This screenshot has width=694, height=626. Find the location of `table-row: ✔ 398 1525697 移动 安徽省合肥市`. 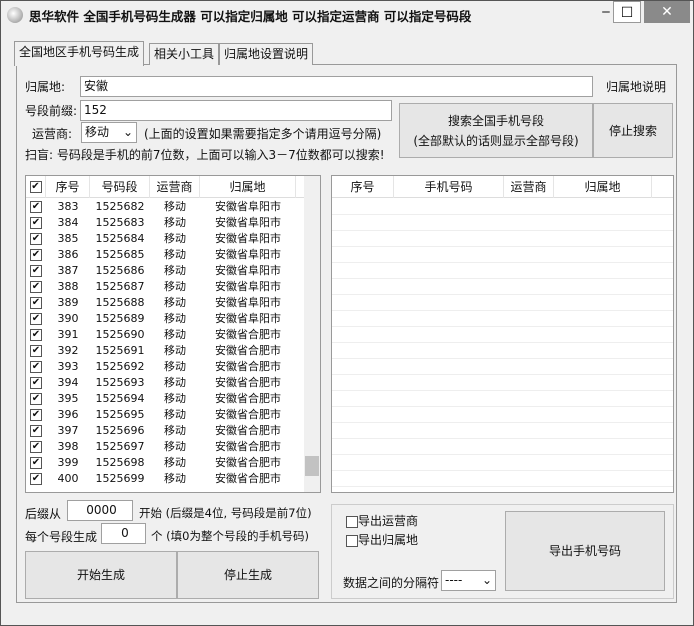

table-row: ✔ 398 1525697 移动 安徽省合肥市 is located at coordinates (173, 446).